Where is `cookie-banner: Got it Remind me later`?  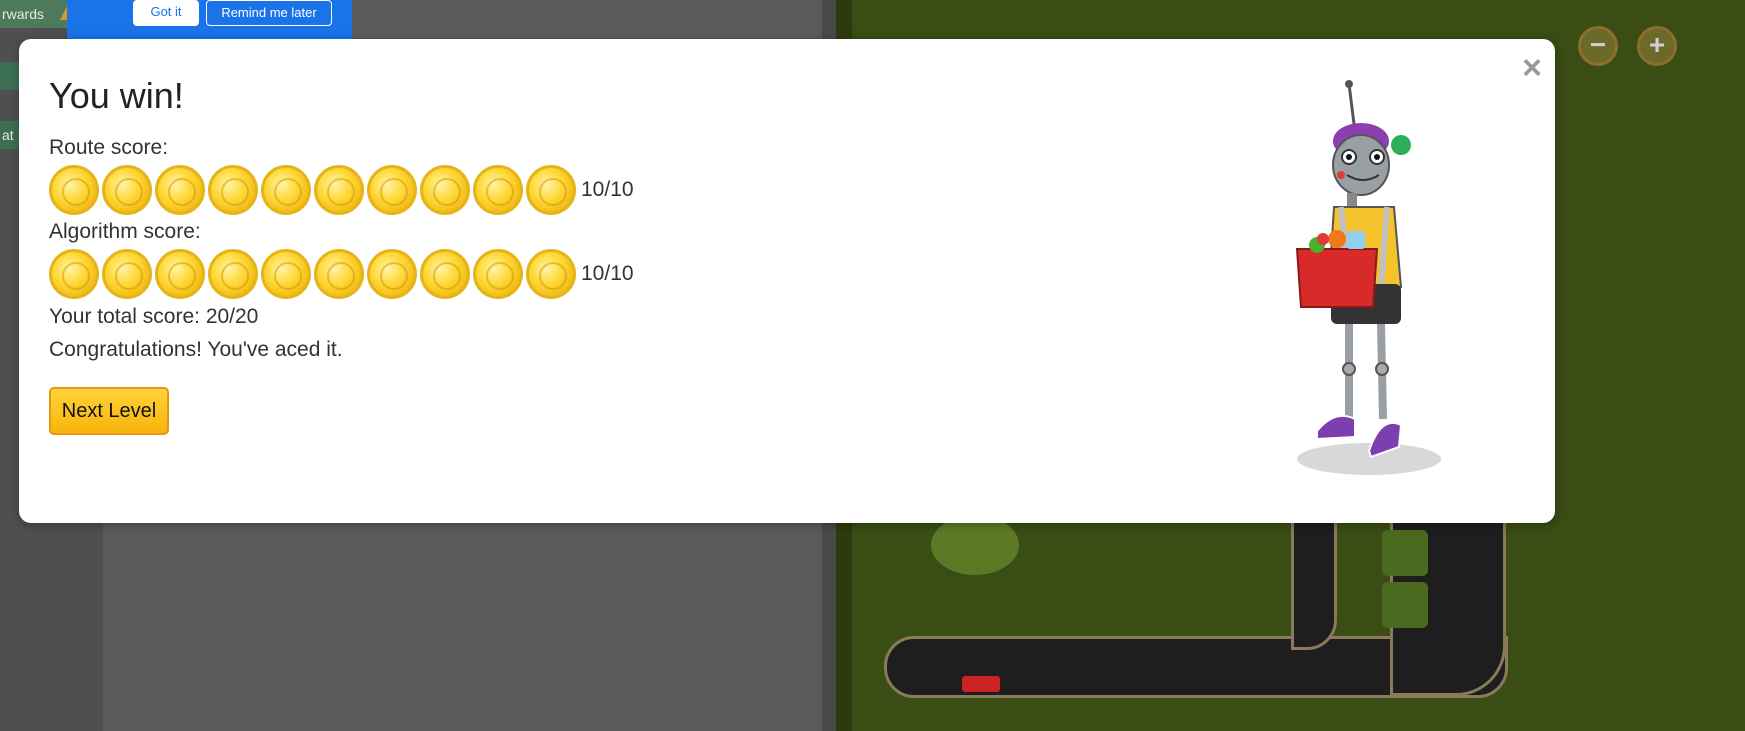 cookie-banner: Got it Remind me later is located at coordinates (209, 21).